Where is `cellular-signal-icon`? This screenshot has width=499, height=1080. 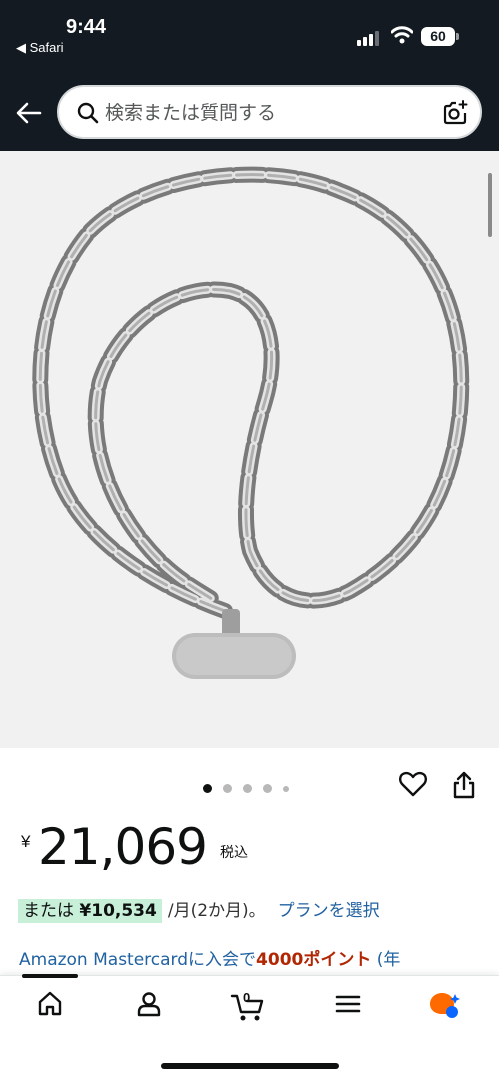
cellular-signal-icon is located at coordinates (369, 38).